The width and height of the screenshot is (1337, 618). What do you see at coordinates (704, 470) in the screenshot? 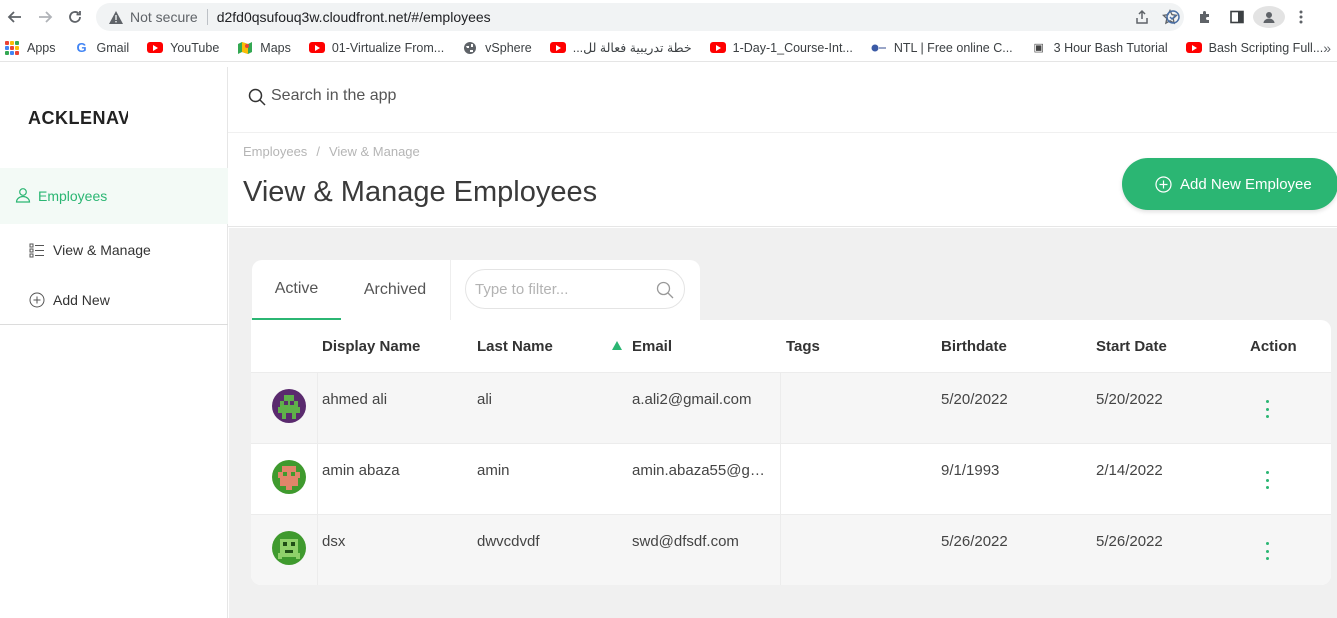
I see `email-cell: amin.abaza55@gmail.com` at bounding box center [704, 470].